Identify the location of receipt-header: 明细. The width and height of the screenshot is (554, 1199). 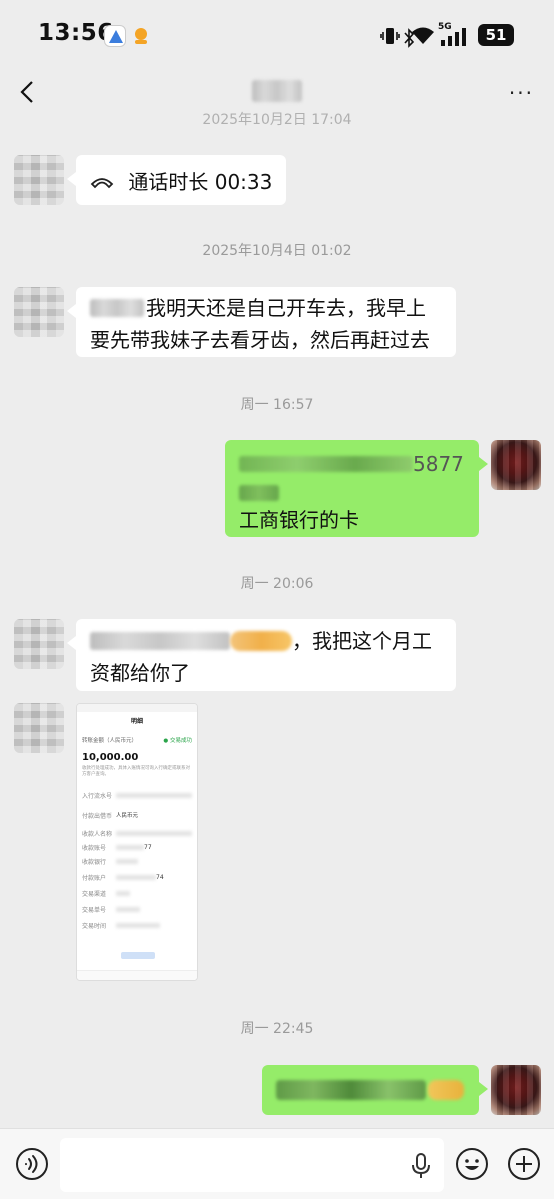
(136, 721).